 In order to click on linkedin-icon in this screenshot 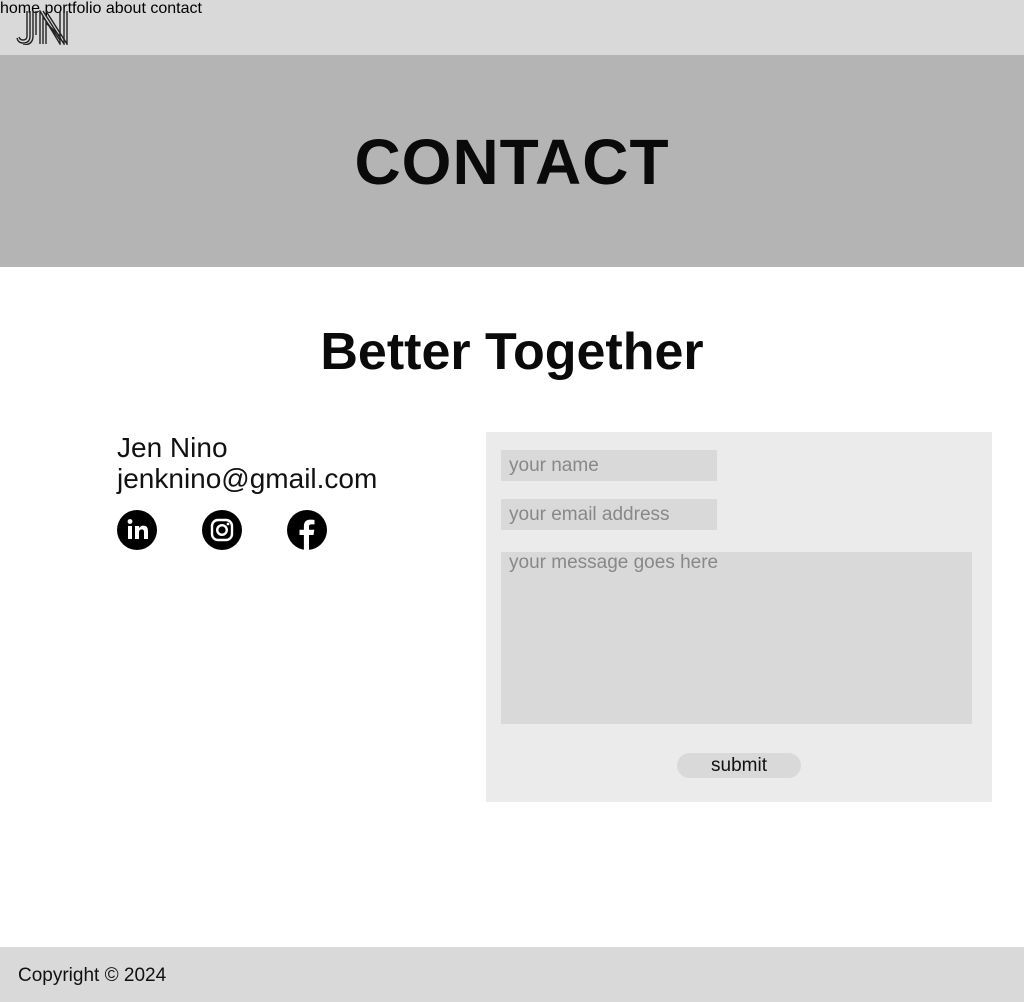, I will do `click(137, 530)`.